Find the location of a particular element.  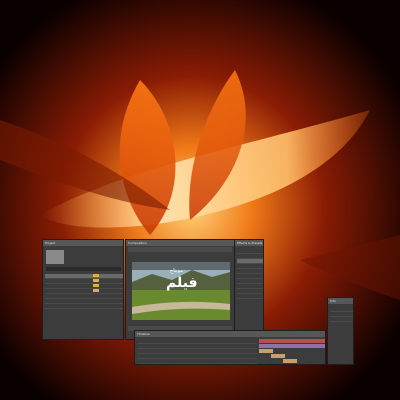

timeline-panel: Timeline is located at coordinates (230, 347).